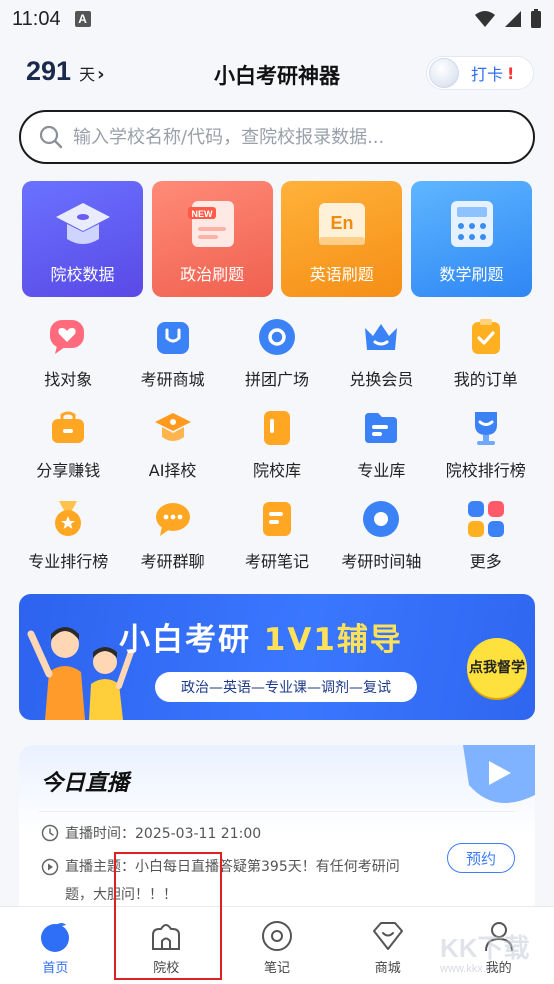 The width and height of the screenshot is (554, 984). I want to click on grid-item-school-library: 院校库, so click(277, 448).